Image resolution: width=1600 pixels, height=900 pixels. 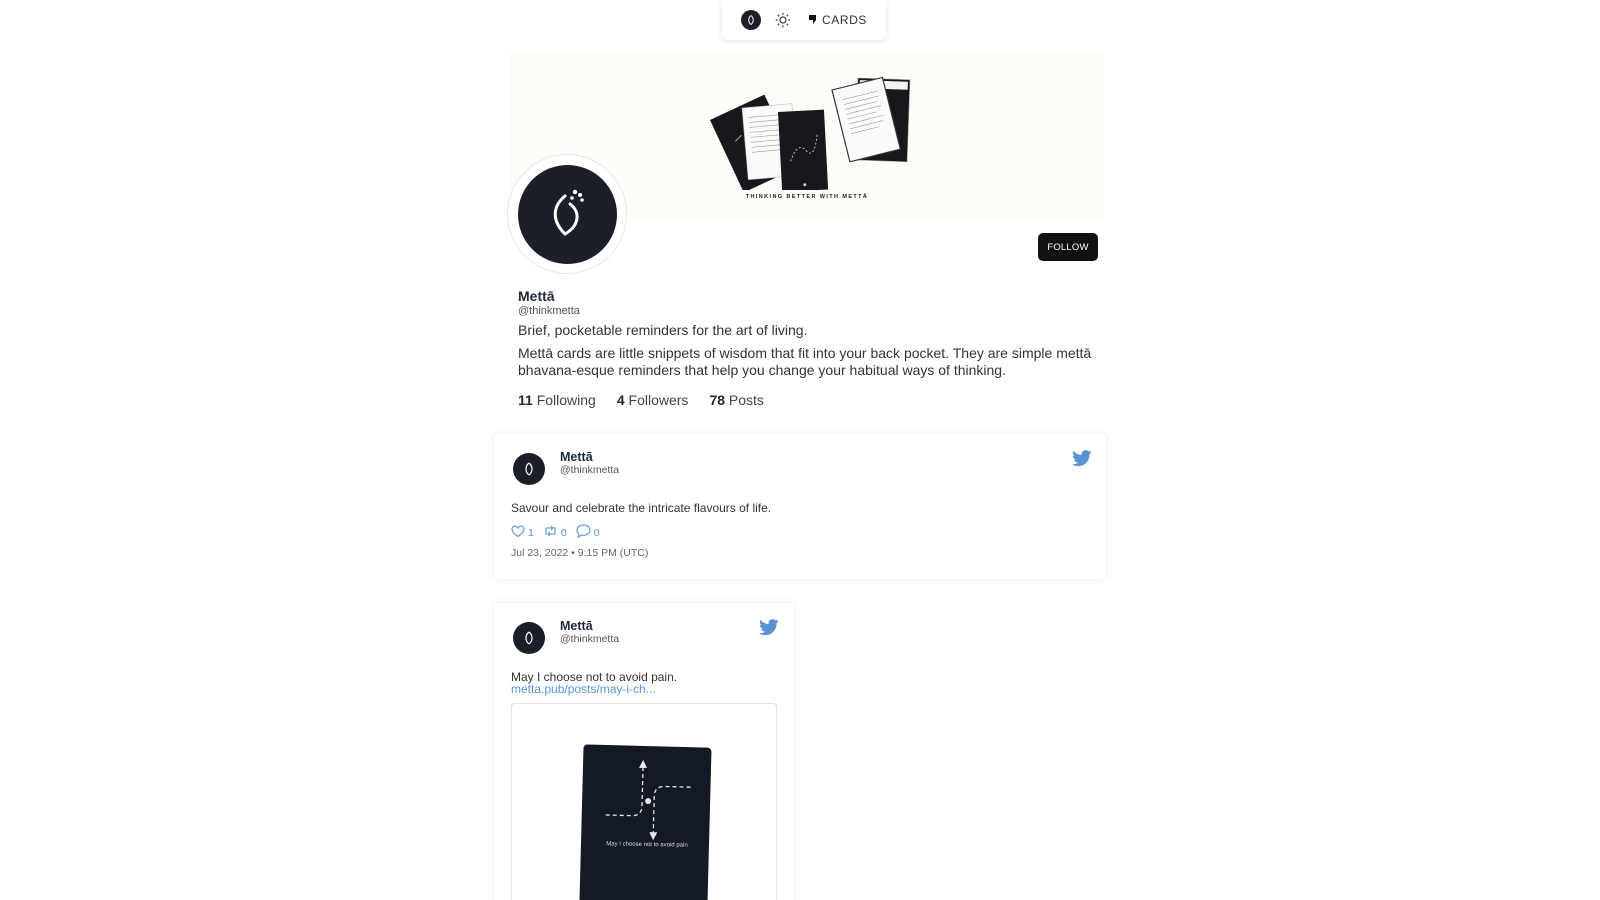 I want to click on card-stack-icon, so click(x=813, y=20).